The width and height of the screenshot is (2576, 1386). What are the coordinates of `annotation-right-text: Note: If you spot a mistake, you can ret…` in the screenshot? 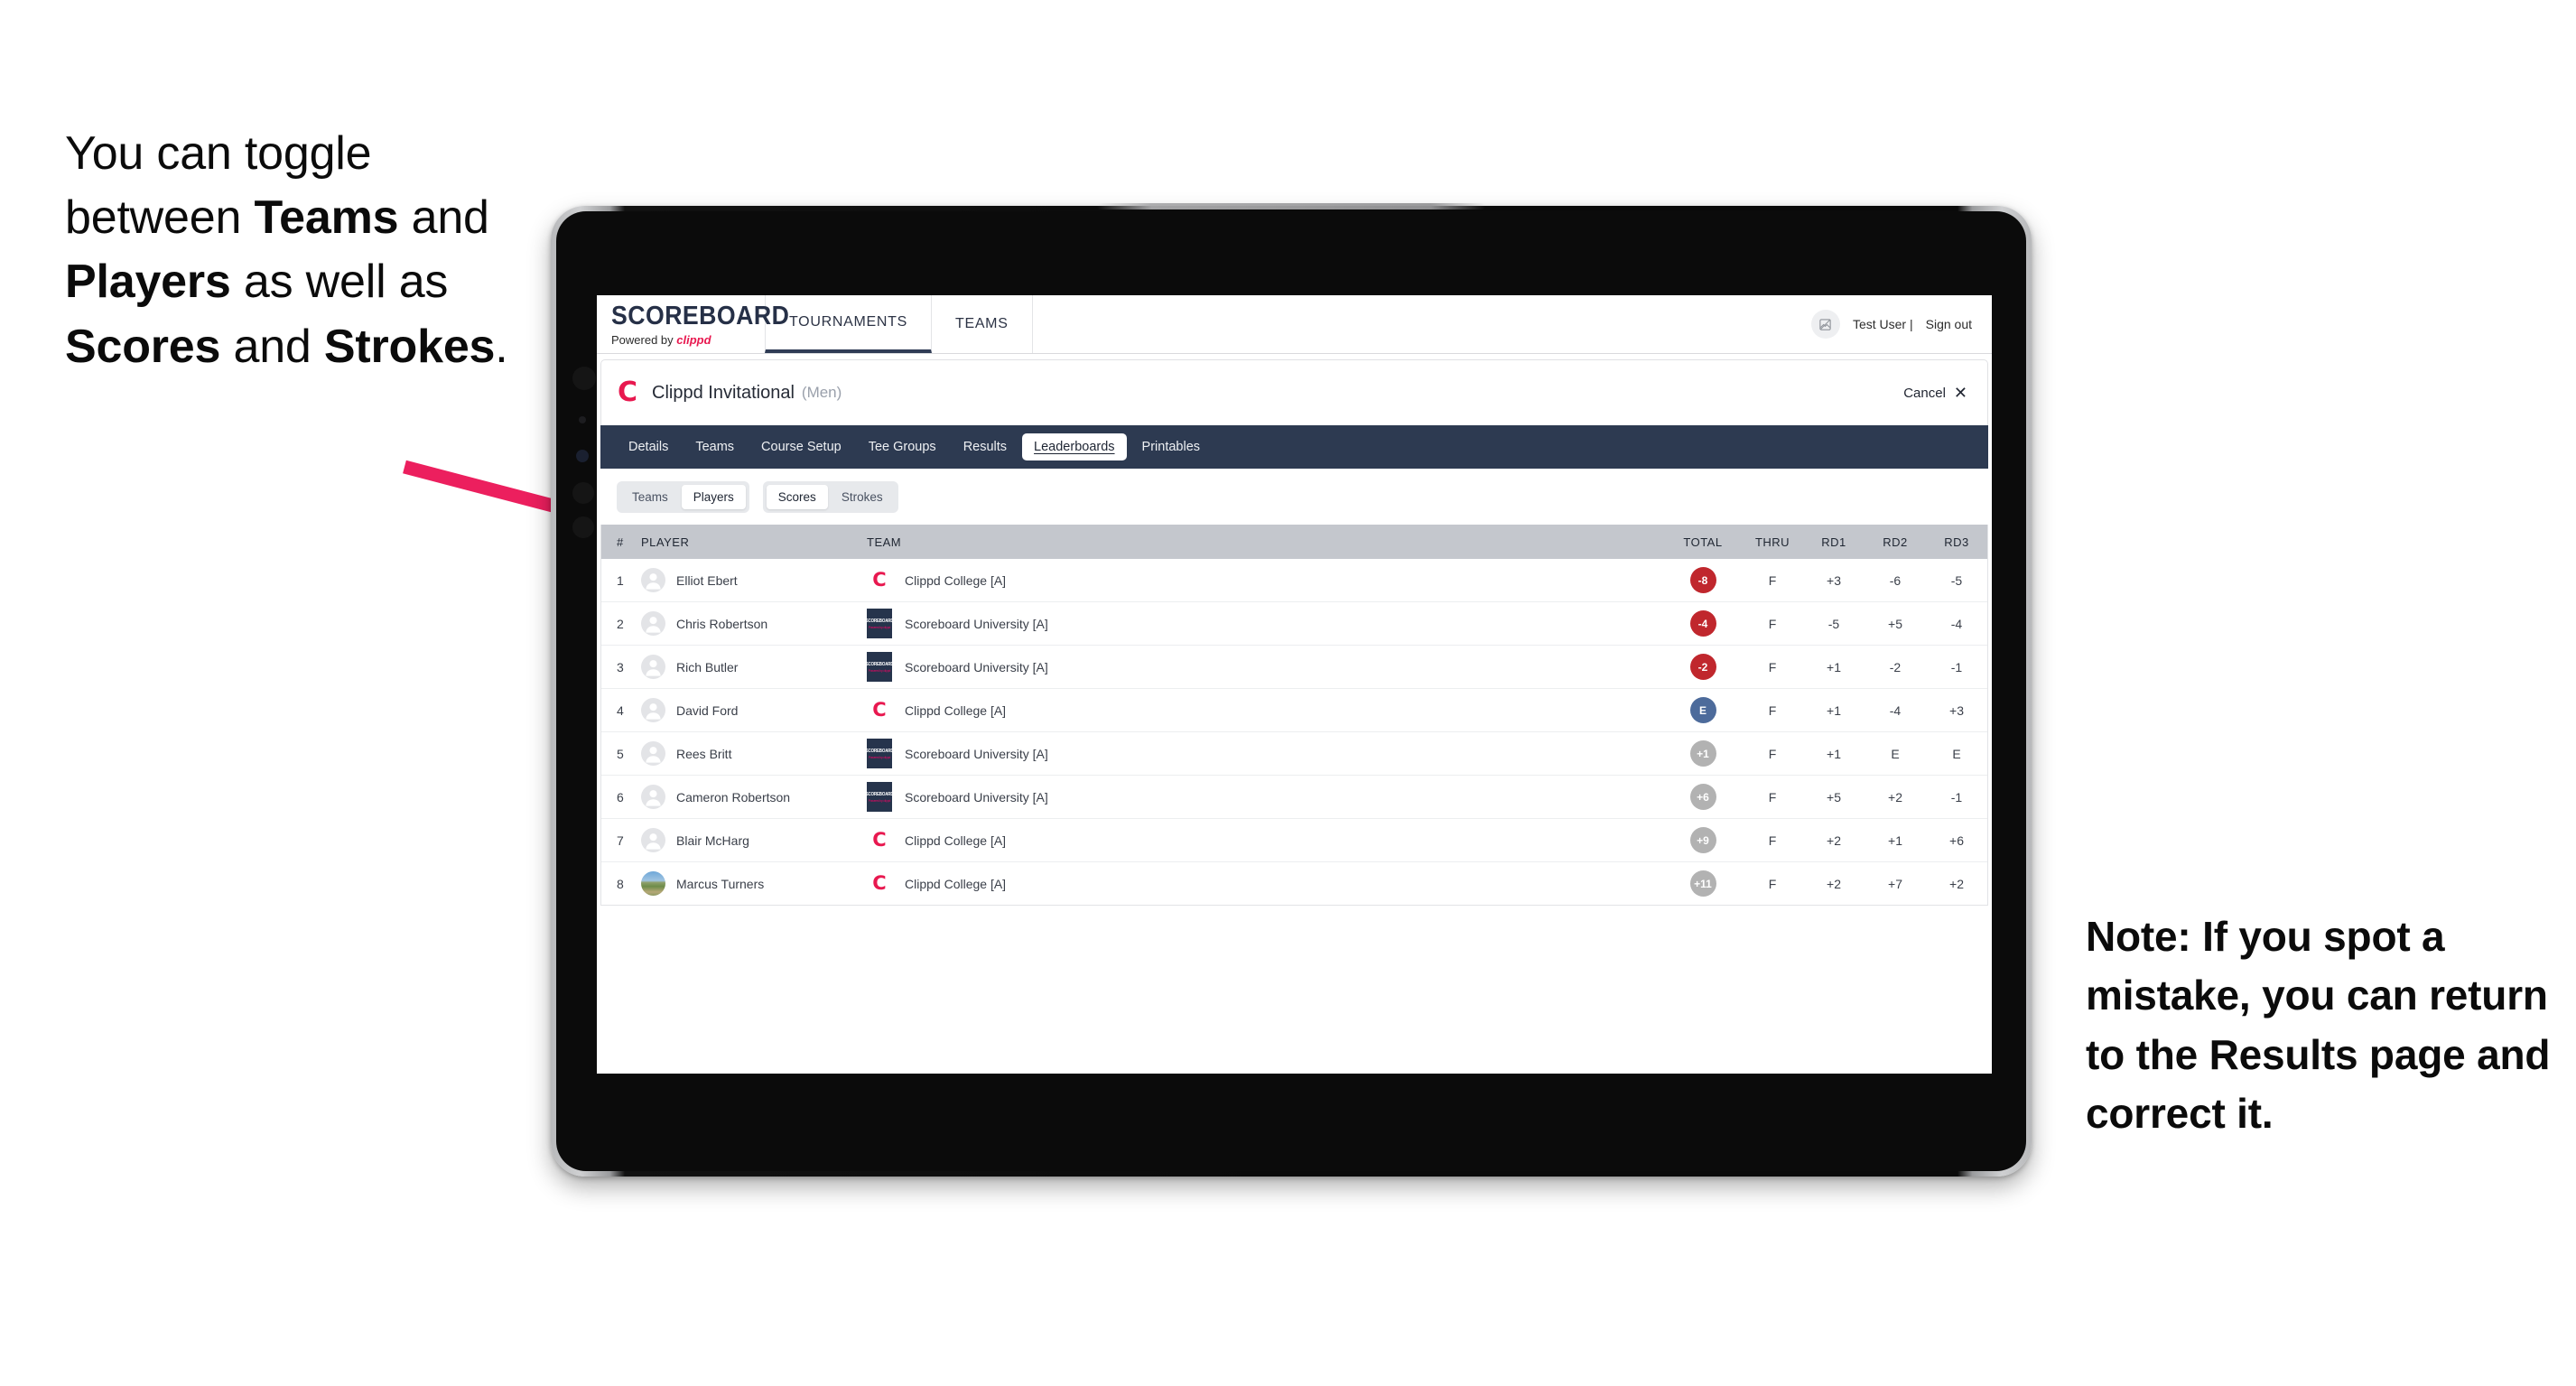 It's located at (2318, 1025).